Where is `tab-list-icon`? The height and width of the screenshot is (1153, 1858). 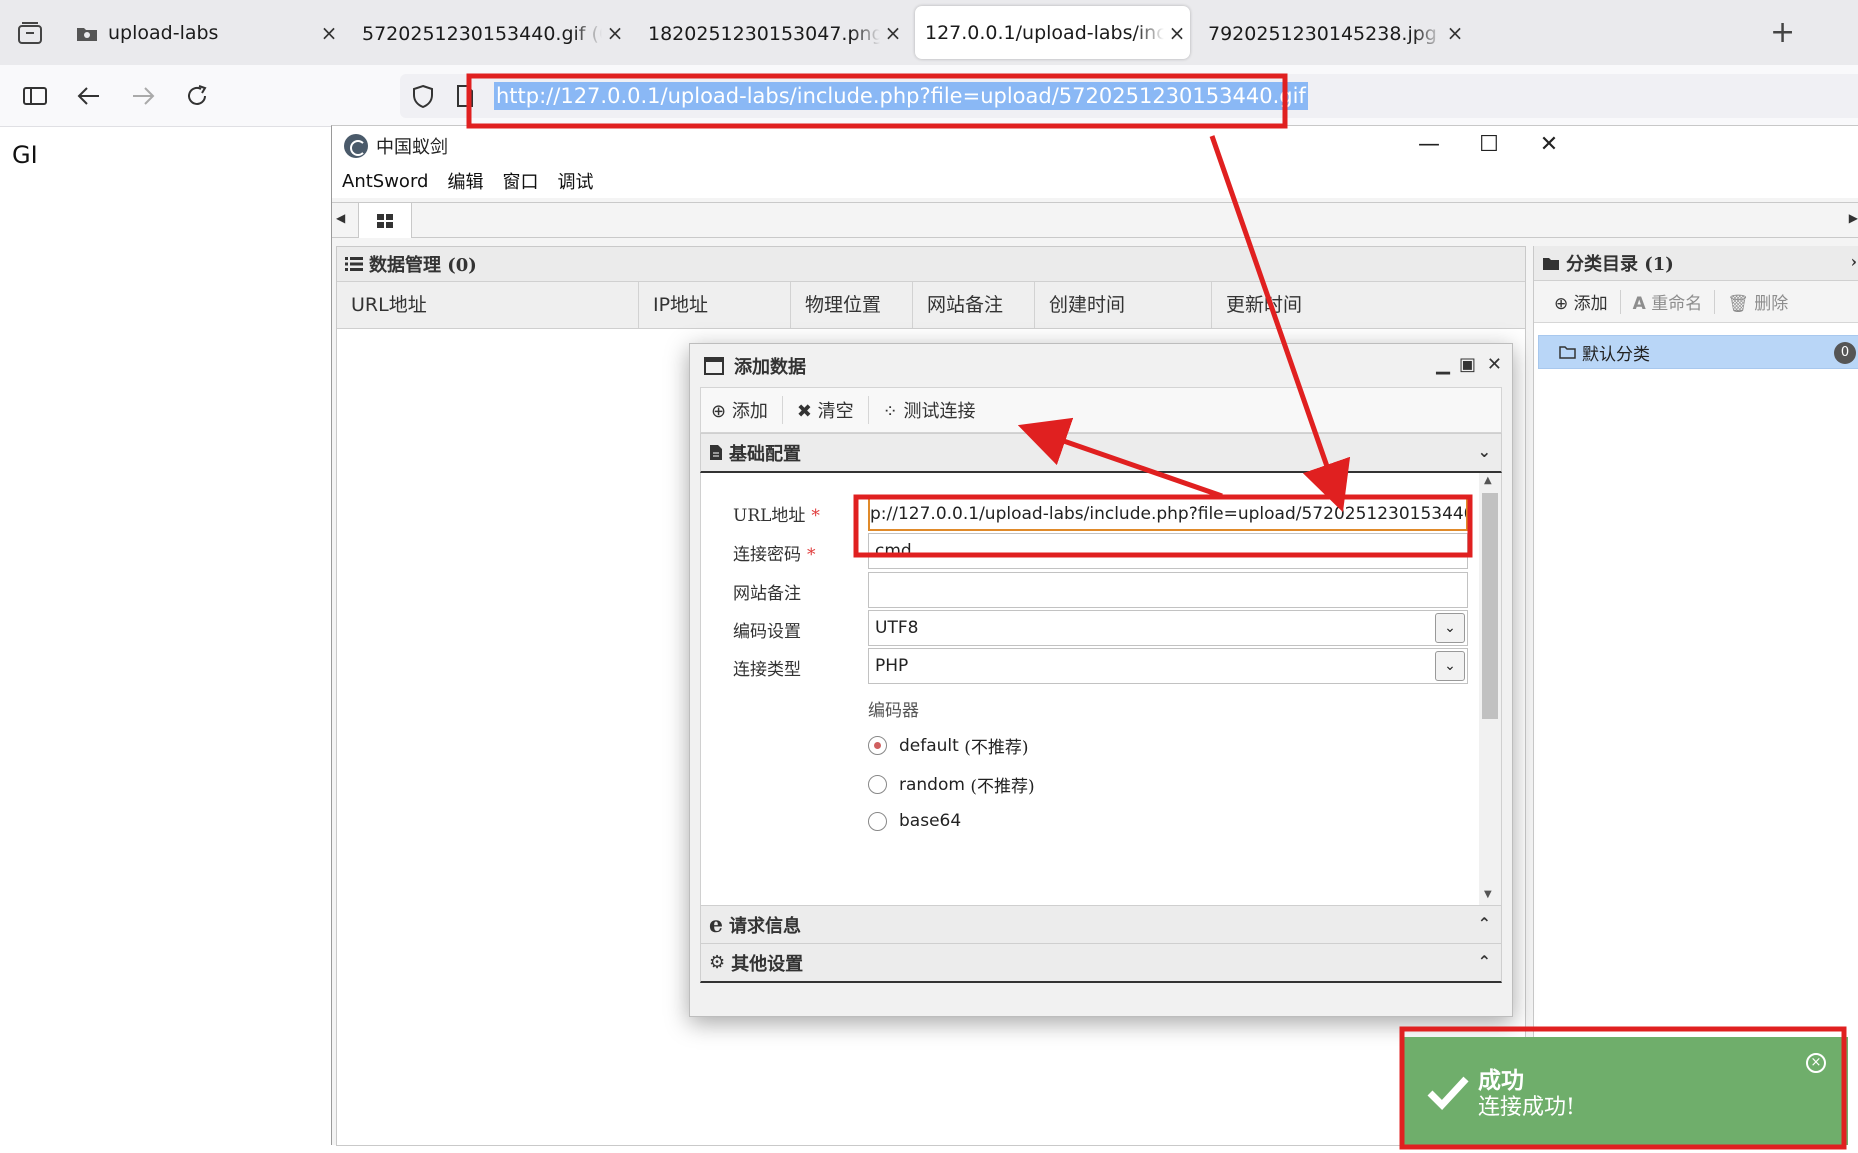
tab-list-icon is located at coordinates (30, 33).